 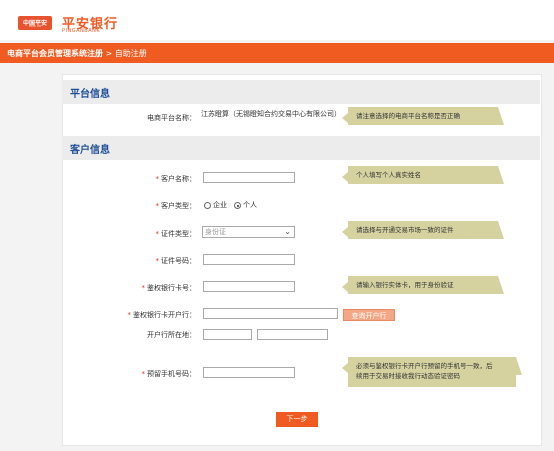 What do you see at coordinates (271, 114) in the screenshot?
I see `platform-name-value: 江苏瞪算（无锡瞪知合约交易中心有限公司）` at bounding box center [271, 114].